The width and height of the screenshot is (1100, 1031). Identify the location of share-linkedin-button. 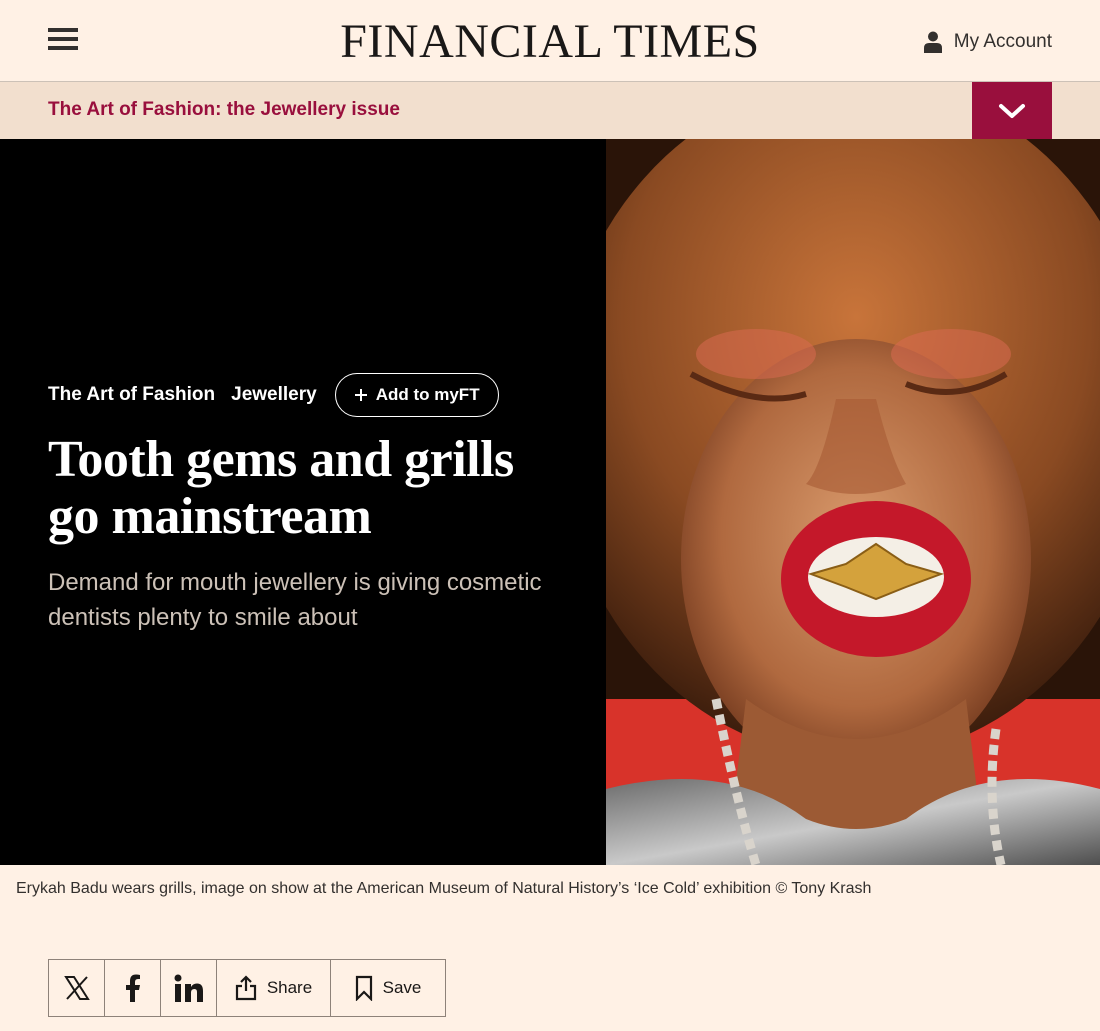
(189, 988).